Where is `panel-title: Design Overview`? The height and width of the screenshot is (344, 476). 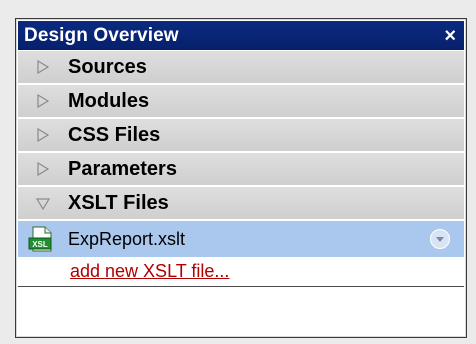
panel-title: Design Overview is located at coordinates (101, 35).